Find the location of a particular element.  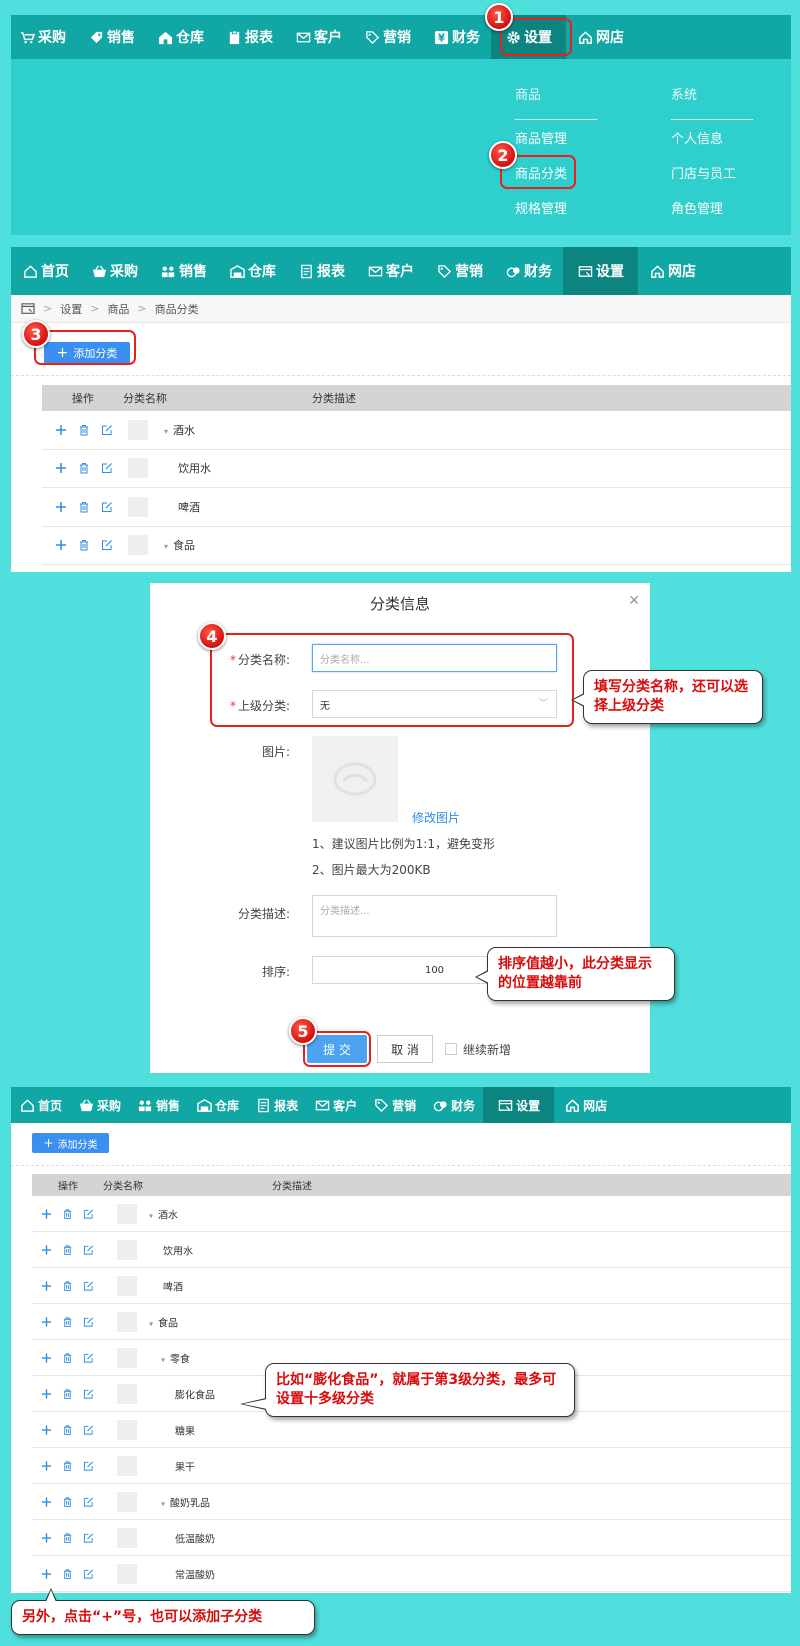

nav-item-finance: ¥ 财务 is located at coordinates (456, 37).